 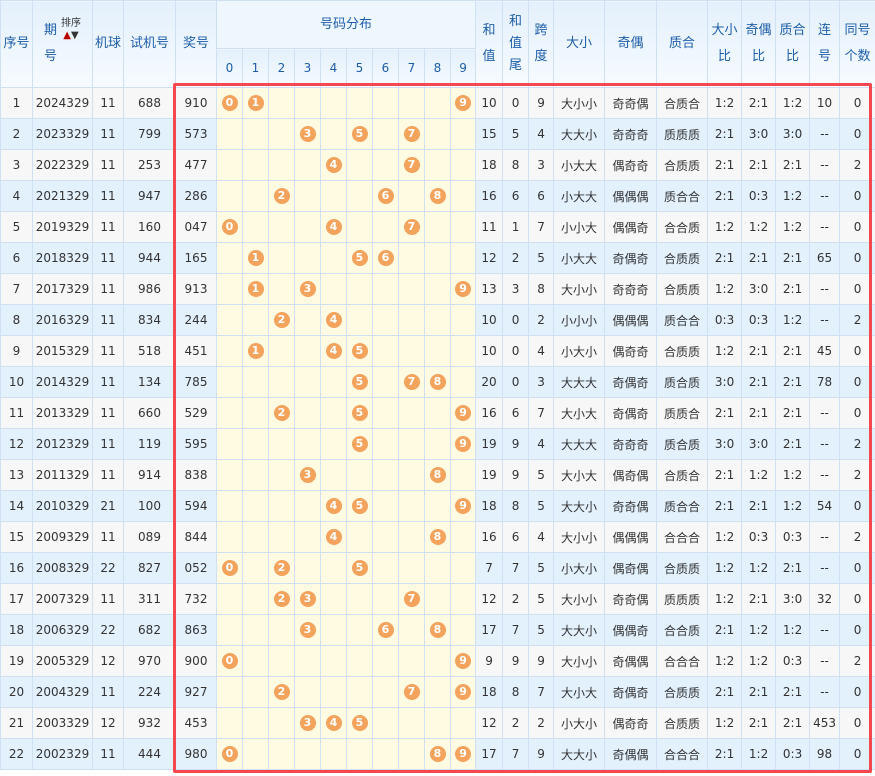 I want to click on cell-prime-composite: 合合合, so click(x=682, y=661).